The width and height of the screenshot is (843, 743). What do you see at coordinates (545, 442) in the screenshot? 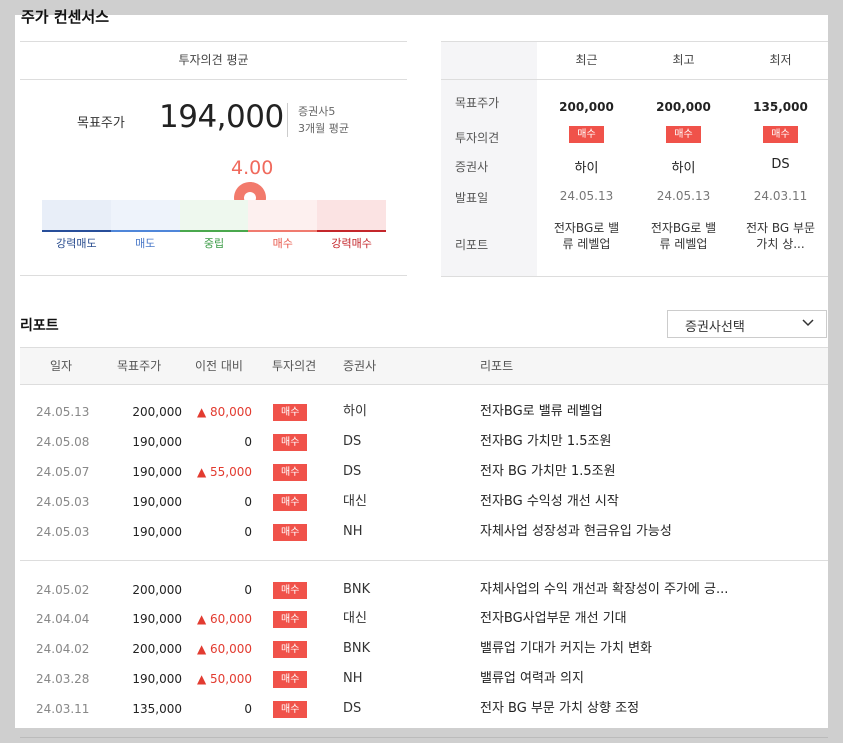
I see `row-report-link: 전자BG 가치만 1.5조원` at bounding box center [545, 442].